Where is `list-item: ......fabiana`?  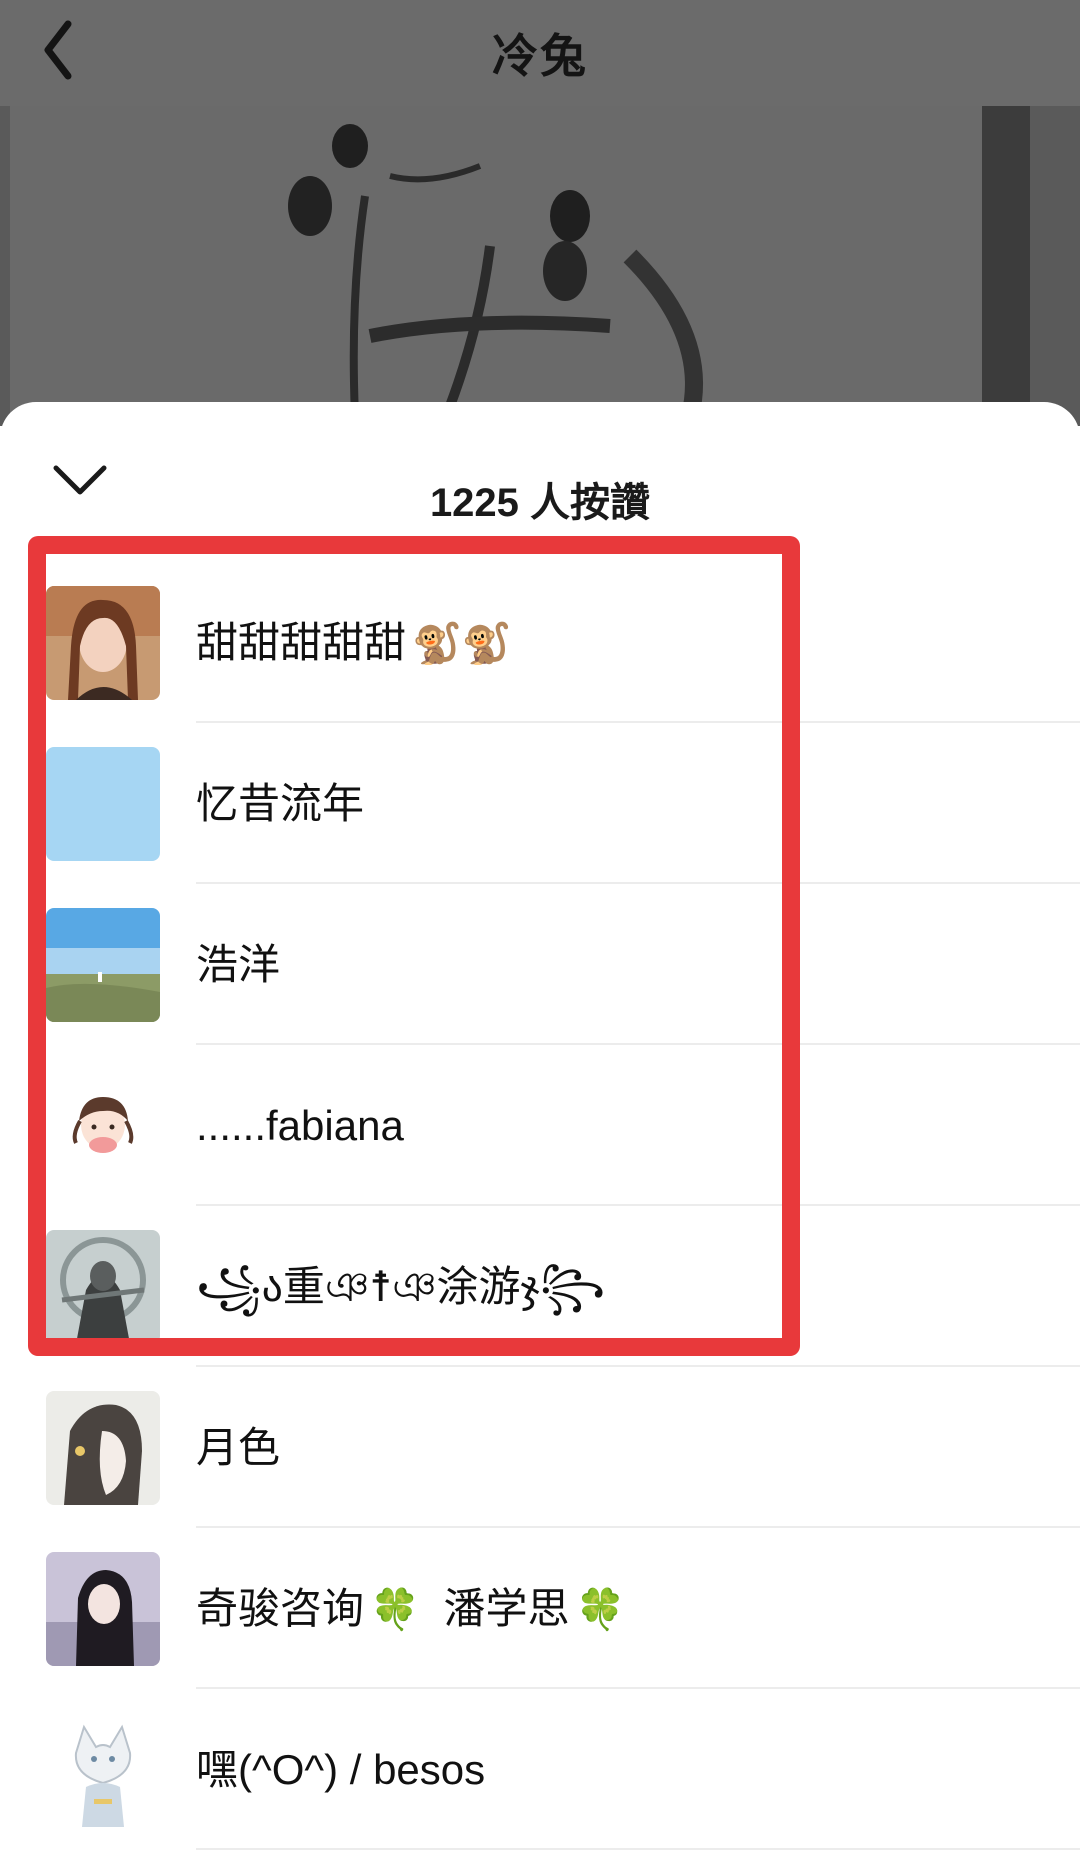 list-item: ......fabiana is located at coordinates (540, 1125).